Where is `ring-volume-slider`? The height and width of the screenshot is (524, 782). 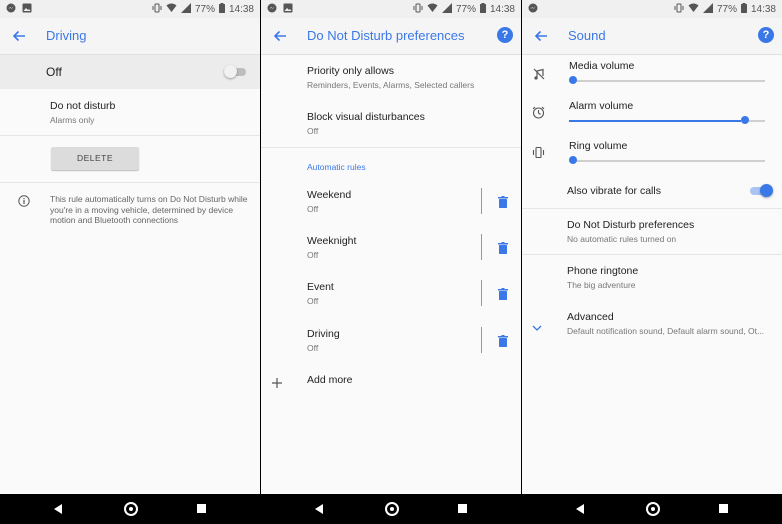 ring-volume-slider is located at coordinates (667, 161).